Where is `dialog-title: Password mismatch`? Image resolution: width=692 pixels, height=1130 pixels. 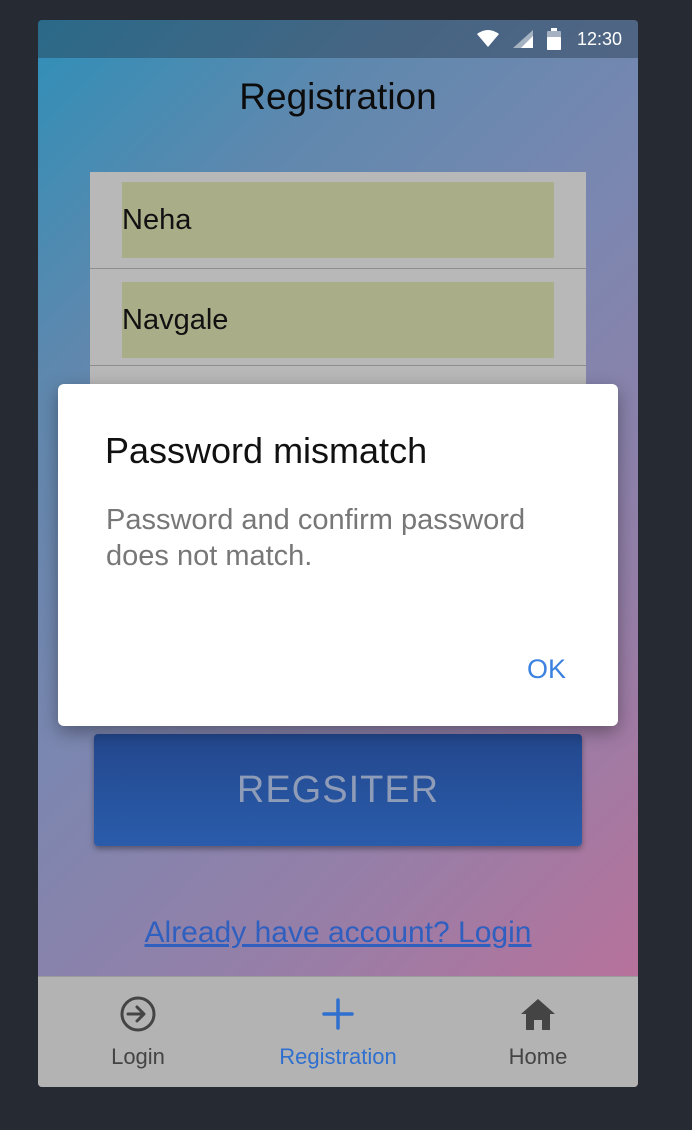 dialog-title: Password mismatch is located at coordinates (266, 450).